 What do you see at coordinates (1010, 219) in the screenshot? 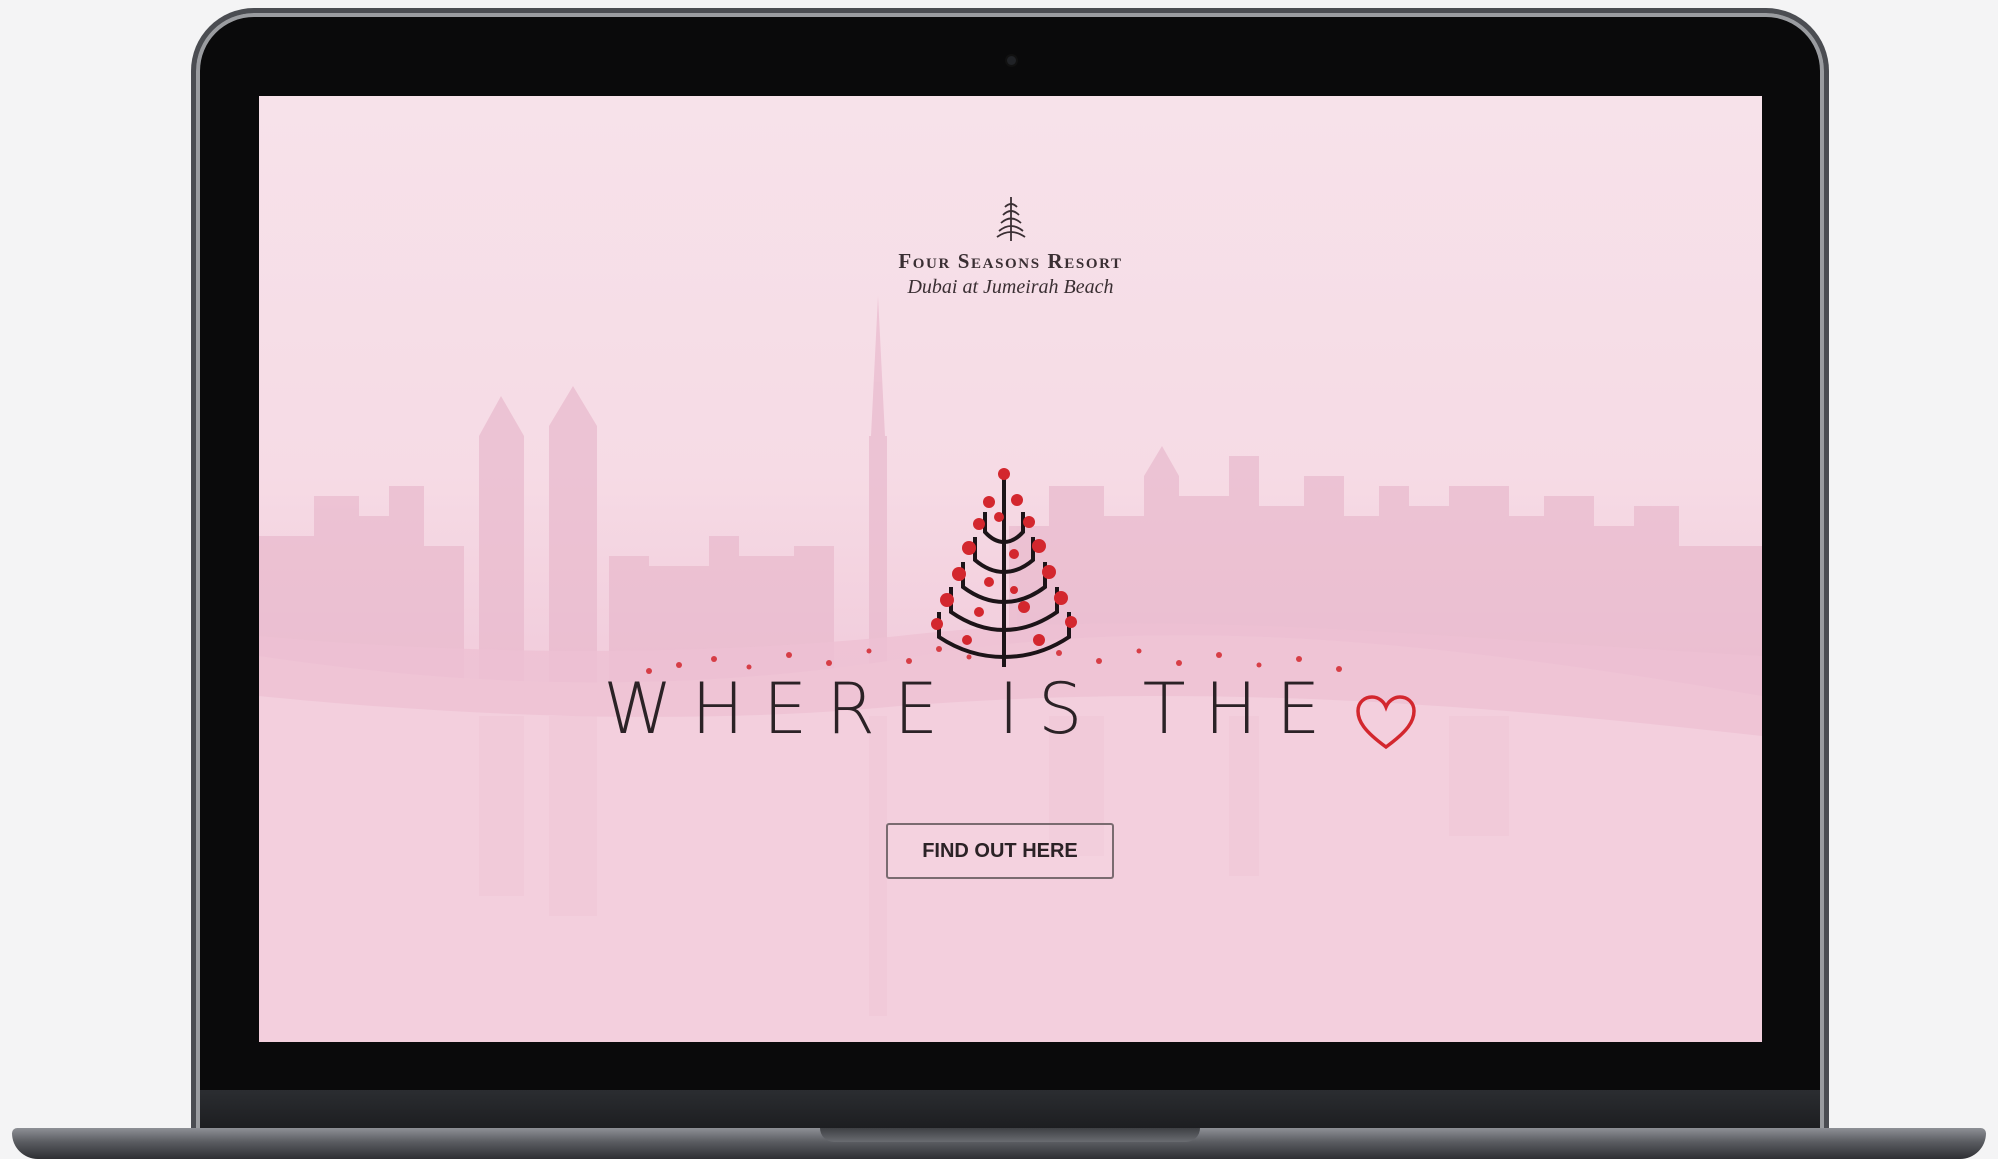
I see `four-seasons-tree-icon` at bounding box center [1010, 219].